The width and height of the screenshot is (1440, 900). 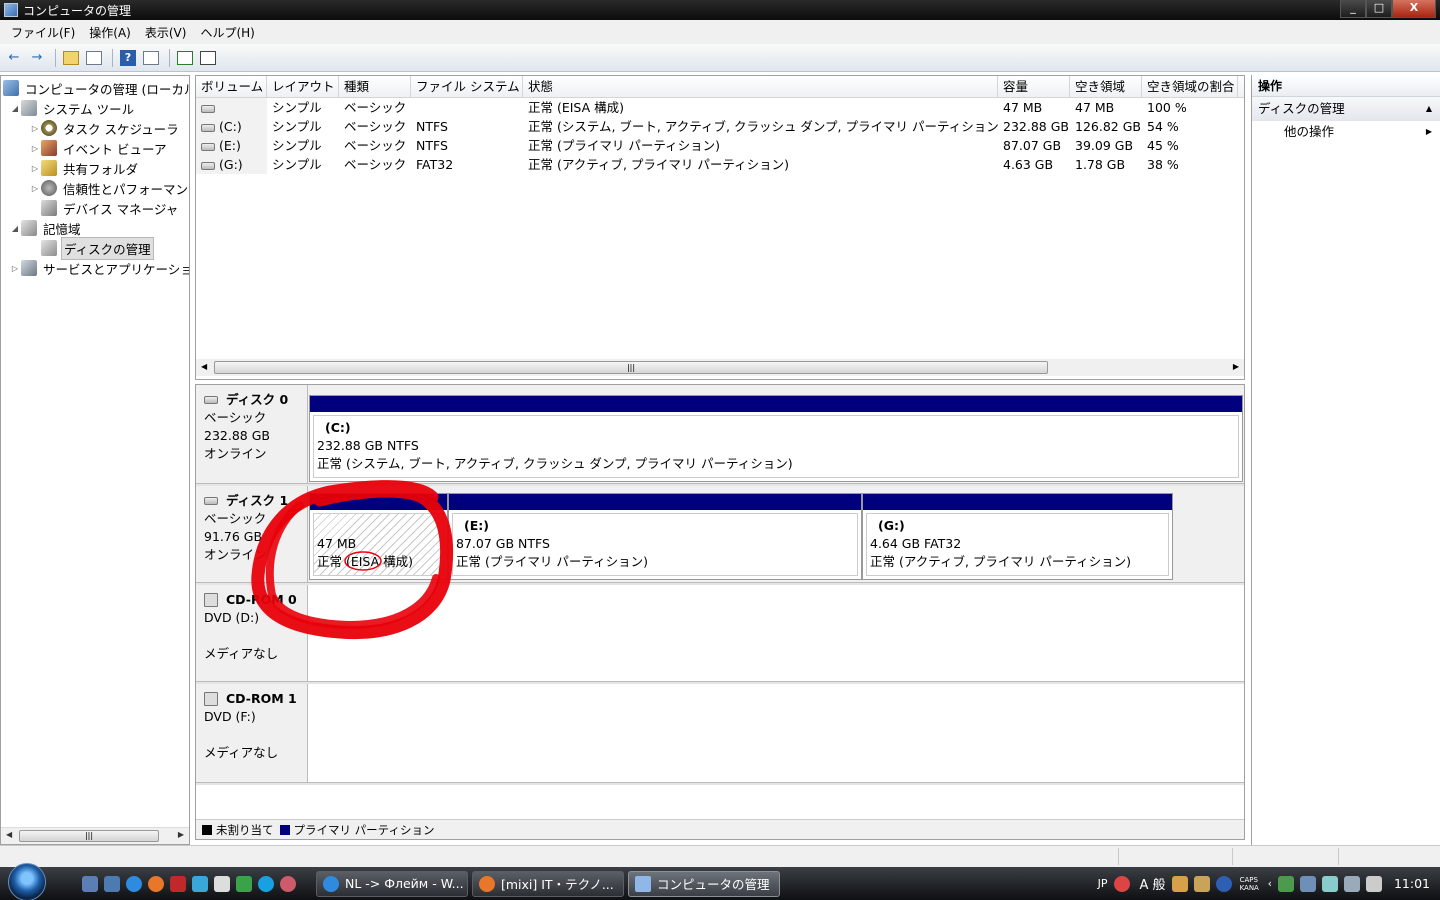 What do you see at coordinates (96, 88) in the screenshot?
I see `tree-item-computer-management: コンピュータの管理 (ローカル)` at bounding box center [96, 88].